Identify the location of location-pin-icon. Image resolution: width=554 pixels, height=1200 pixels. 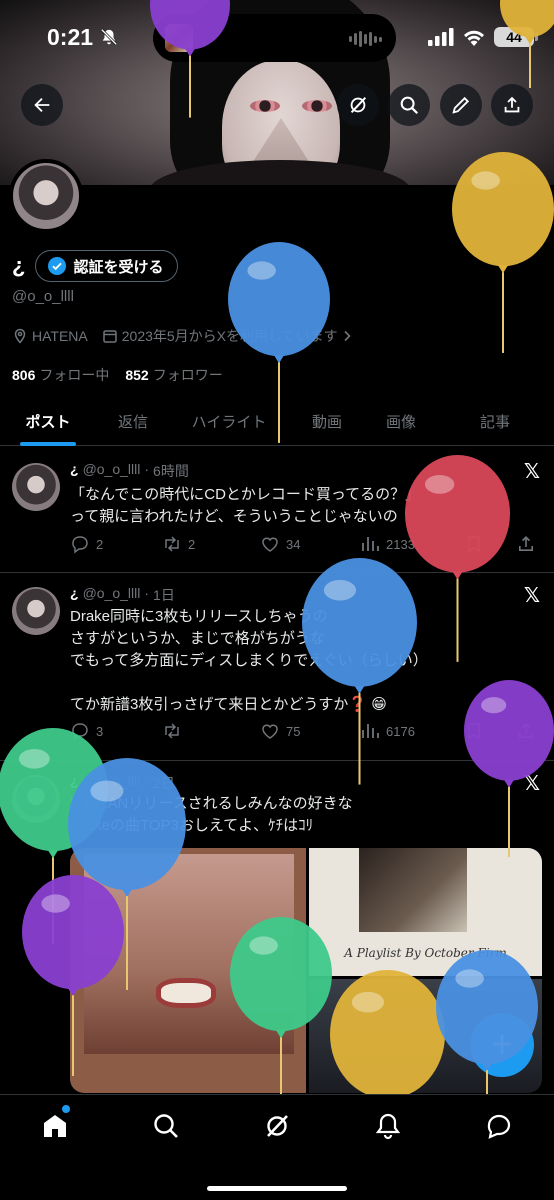
(20, 336).